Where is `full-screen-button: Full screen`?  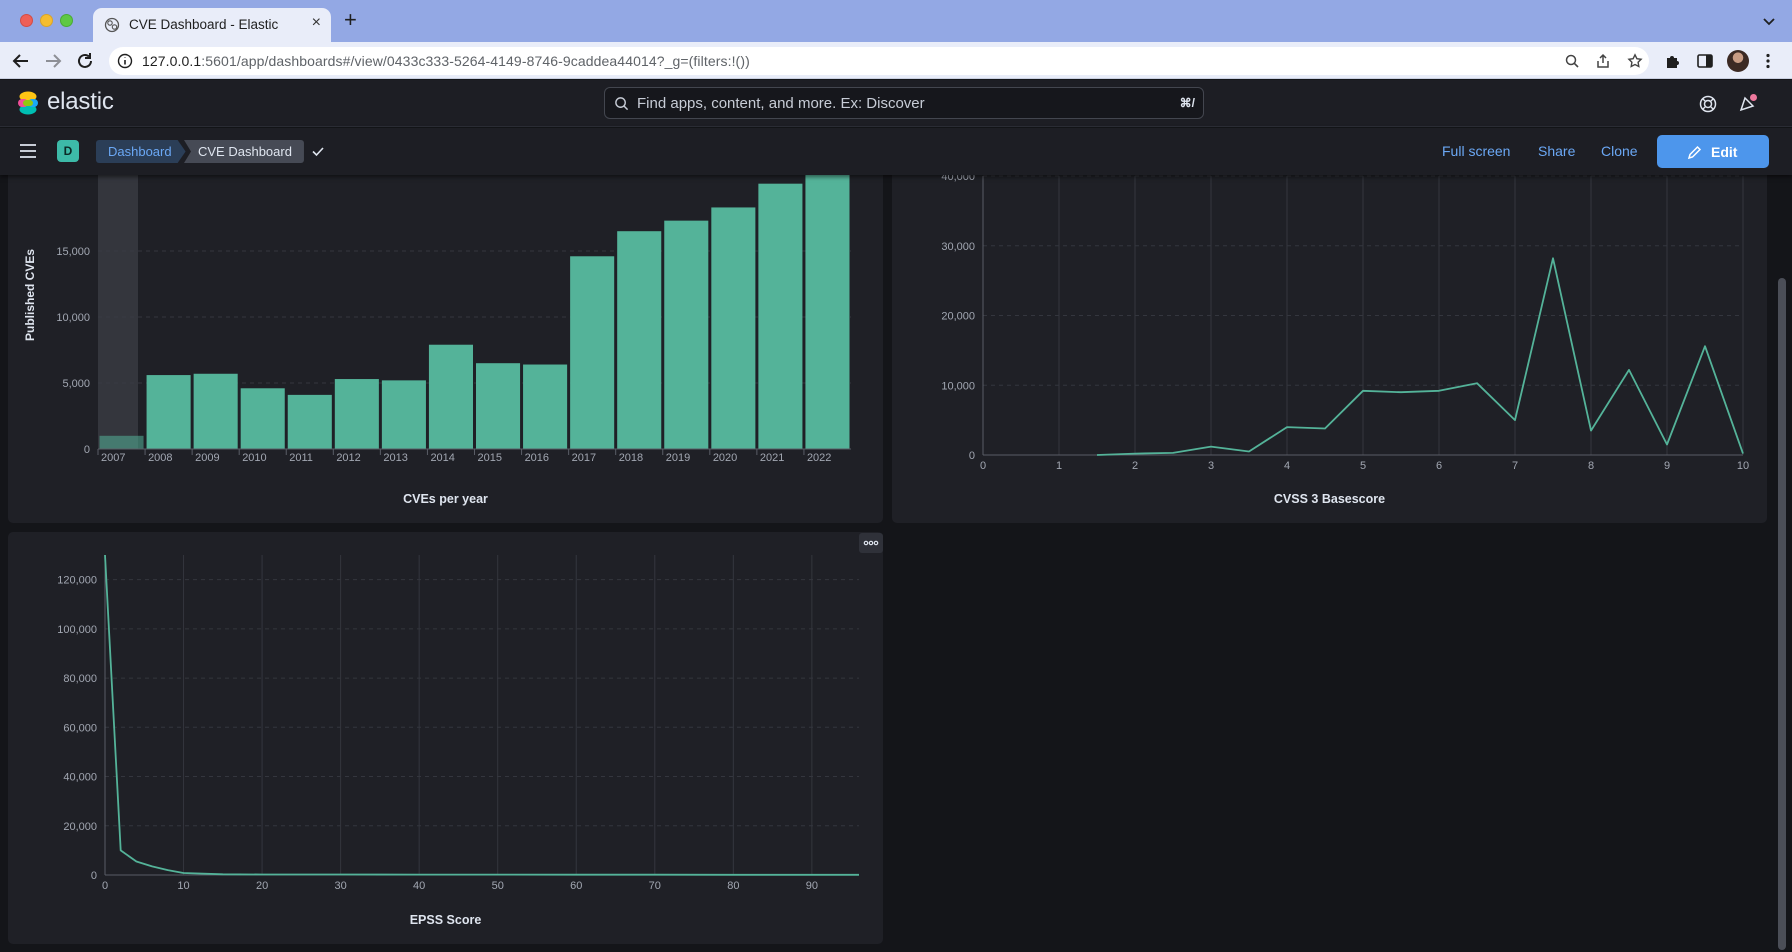
full-screen-button: Full screen is located at coordinates (1476, 151).